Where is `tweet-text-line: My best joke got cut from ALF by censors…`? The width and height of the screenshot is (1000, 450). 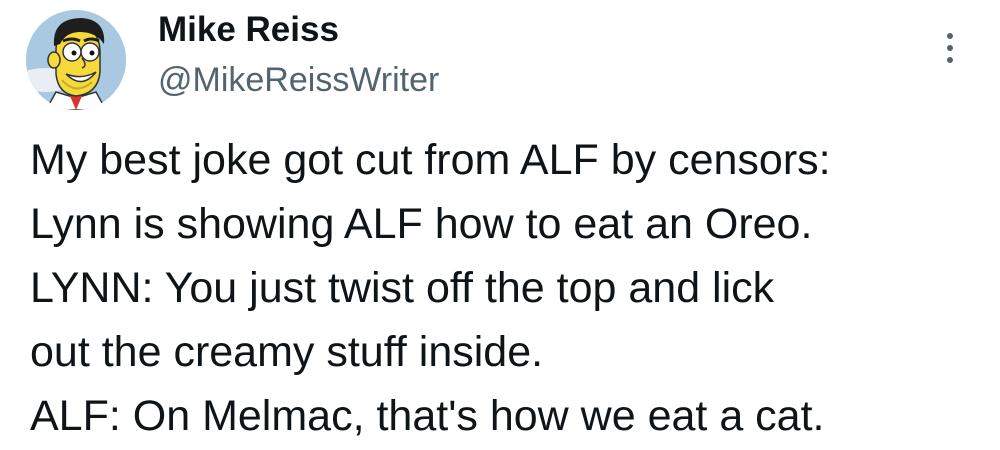
tweet-text-line: My best joke got cut from ALF by censors… is located at coordinates (430, 160).